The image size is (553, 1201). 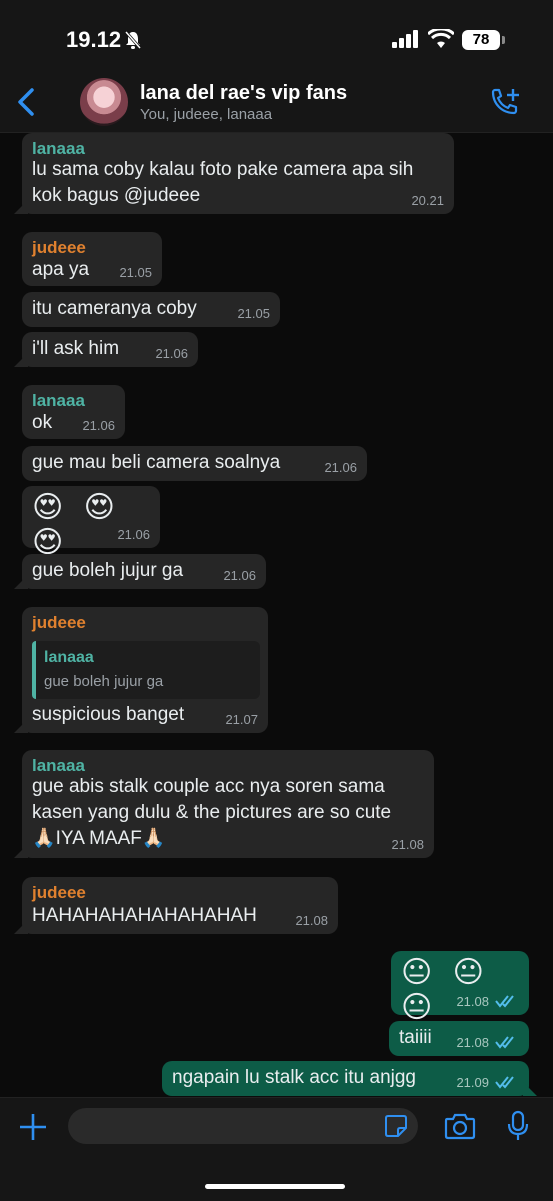 What do you see at coordinates (156, 462) in the screenshot?
I see `message-text: gue mau beli camera soalnya` at bounding box center [156, 462].